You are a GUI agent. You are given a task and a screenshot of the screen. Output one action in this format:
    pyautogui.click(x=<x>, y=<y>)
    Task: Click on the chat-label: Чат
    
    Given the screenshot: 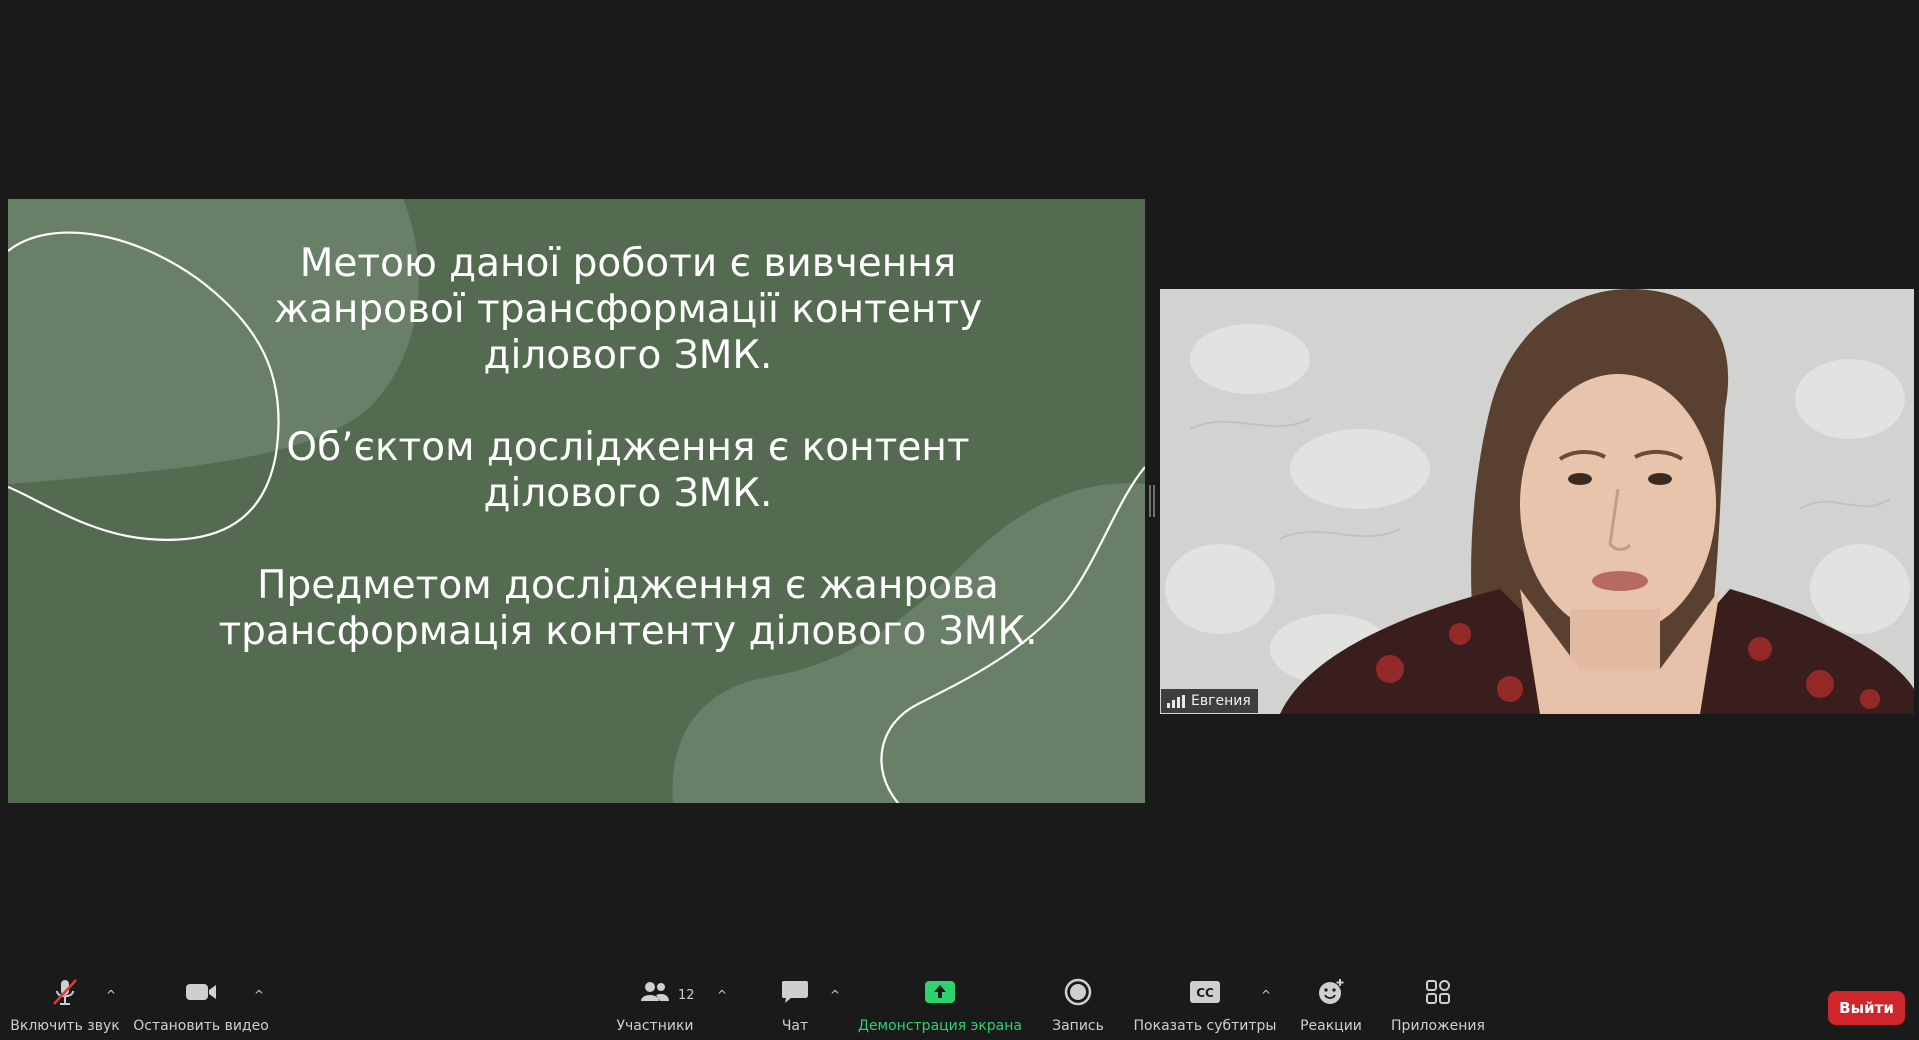 What is the action you would take?
    pyautogui.click(x=795, y=1026)
    